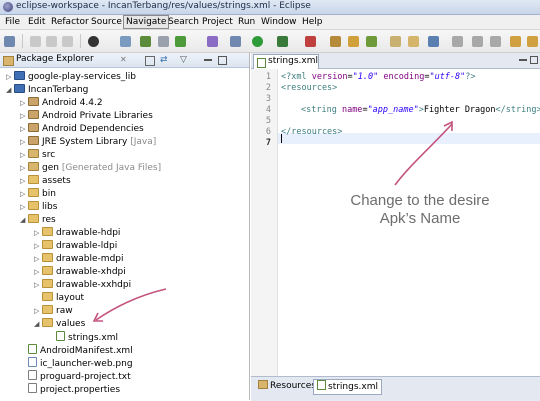  I want to click on editor-bottom-tab-bar: Resources strings.xml, so click(395, 388).